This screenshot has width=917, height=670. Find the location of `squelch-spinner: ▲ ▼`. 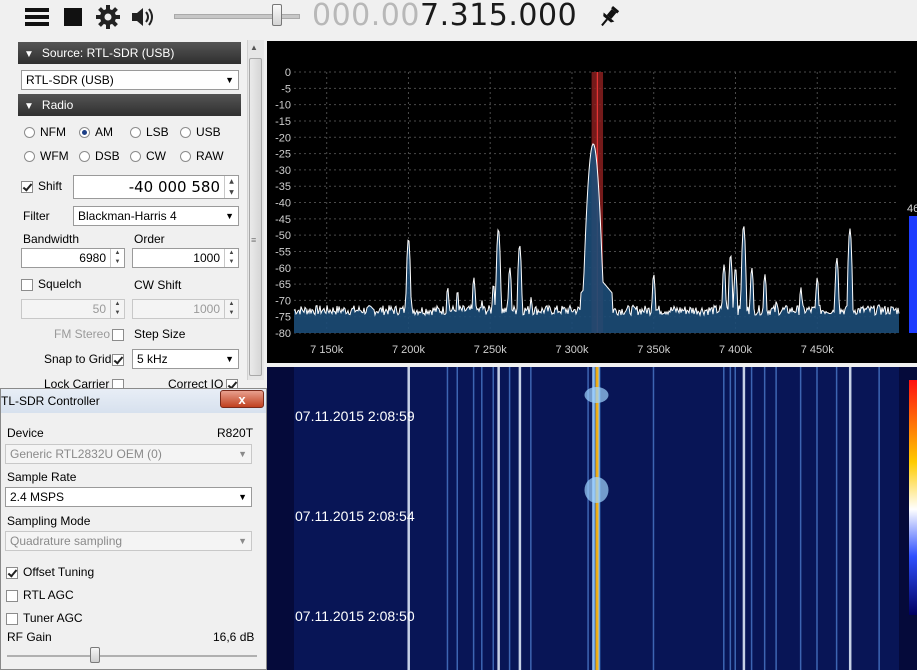

squelch-spinner: ▲ ▼ is located at coordinates (117, 309).